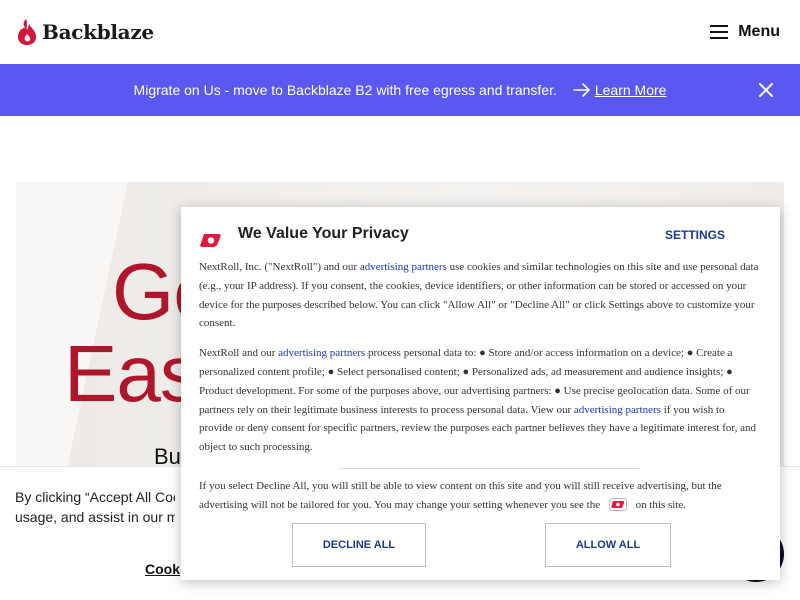  Describe the element at coordinates (239, 353) in the screenshot. I see `modal-p2-text-a: NextRoll and our` at that location.